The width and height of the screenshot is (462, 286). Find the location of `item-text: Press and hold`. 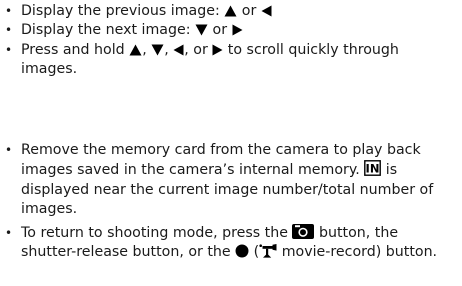

item-text: Press and hold is located at coordinates (75, 49).